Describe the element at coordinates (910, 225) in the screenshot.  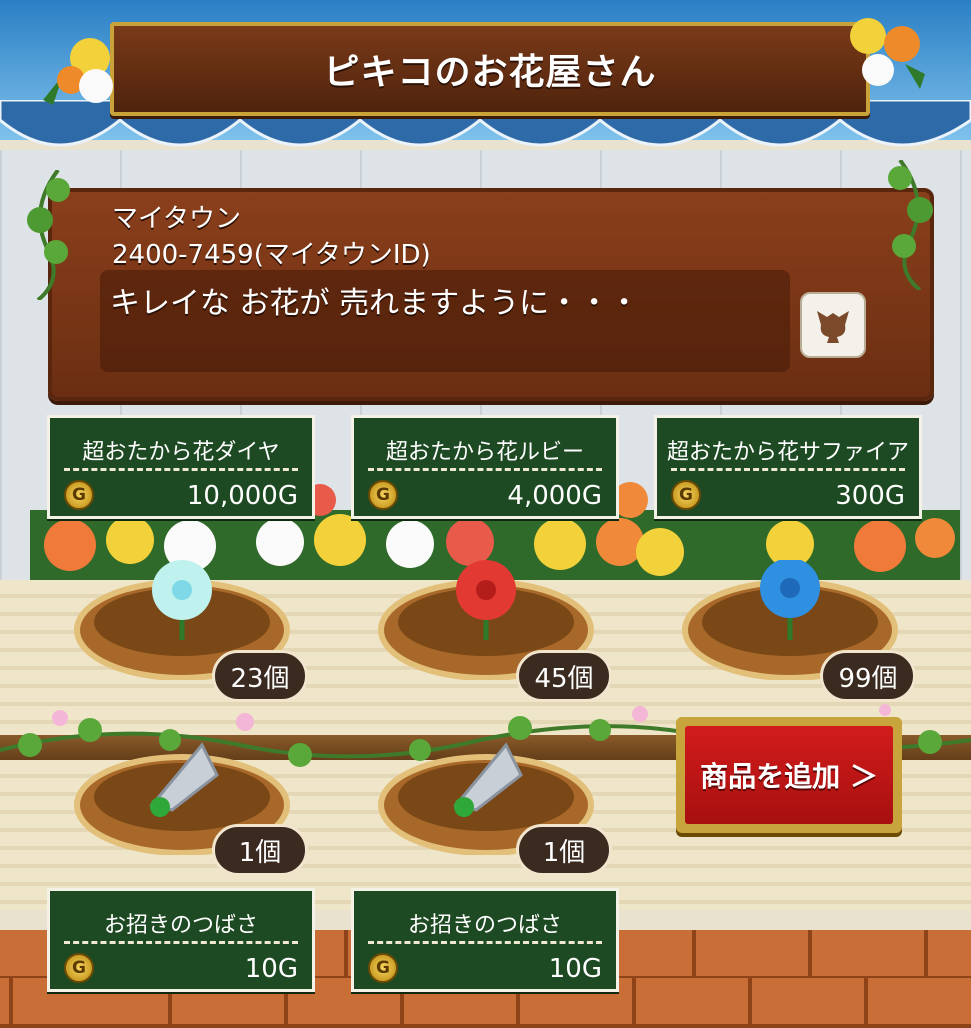
I see `ivy-right-icon` at that location.